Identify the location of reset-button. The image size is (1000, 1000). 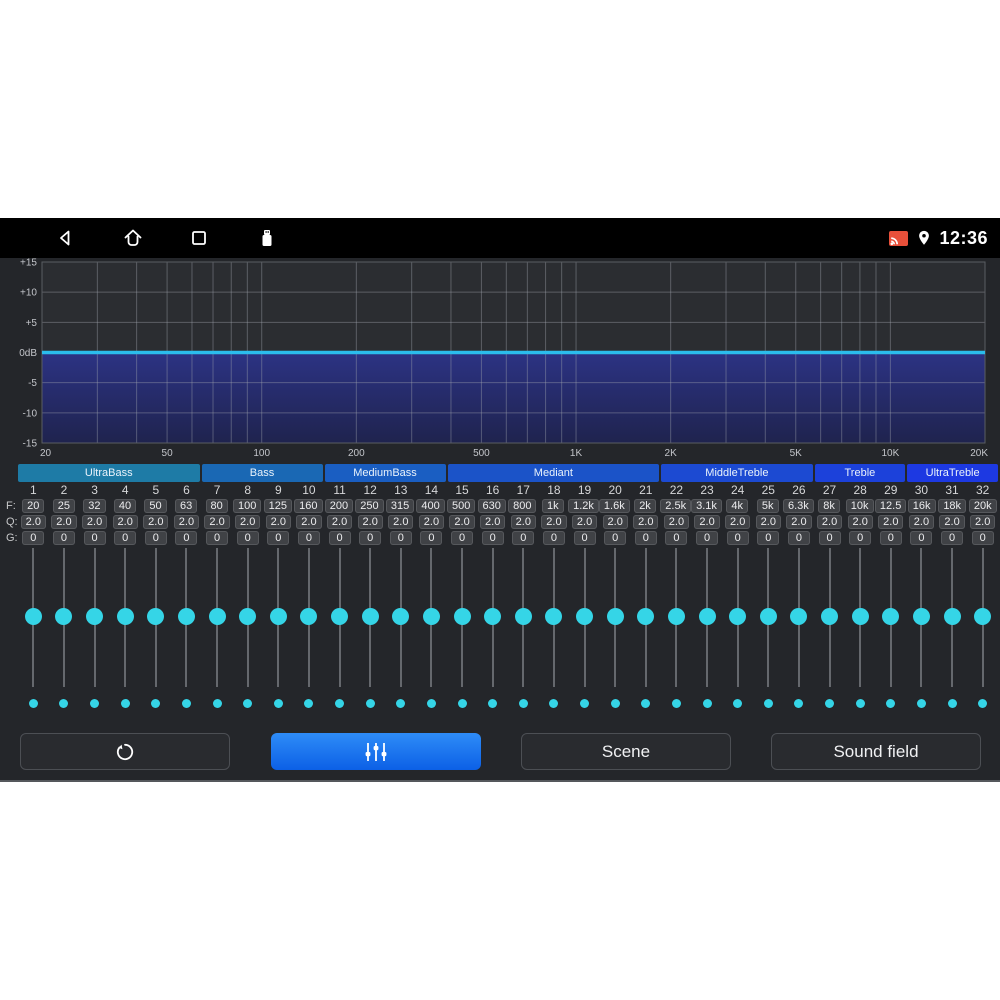
(125, 751).